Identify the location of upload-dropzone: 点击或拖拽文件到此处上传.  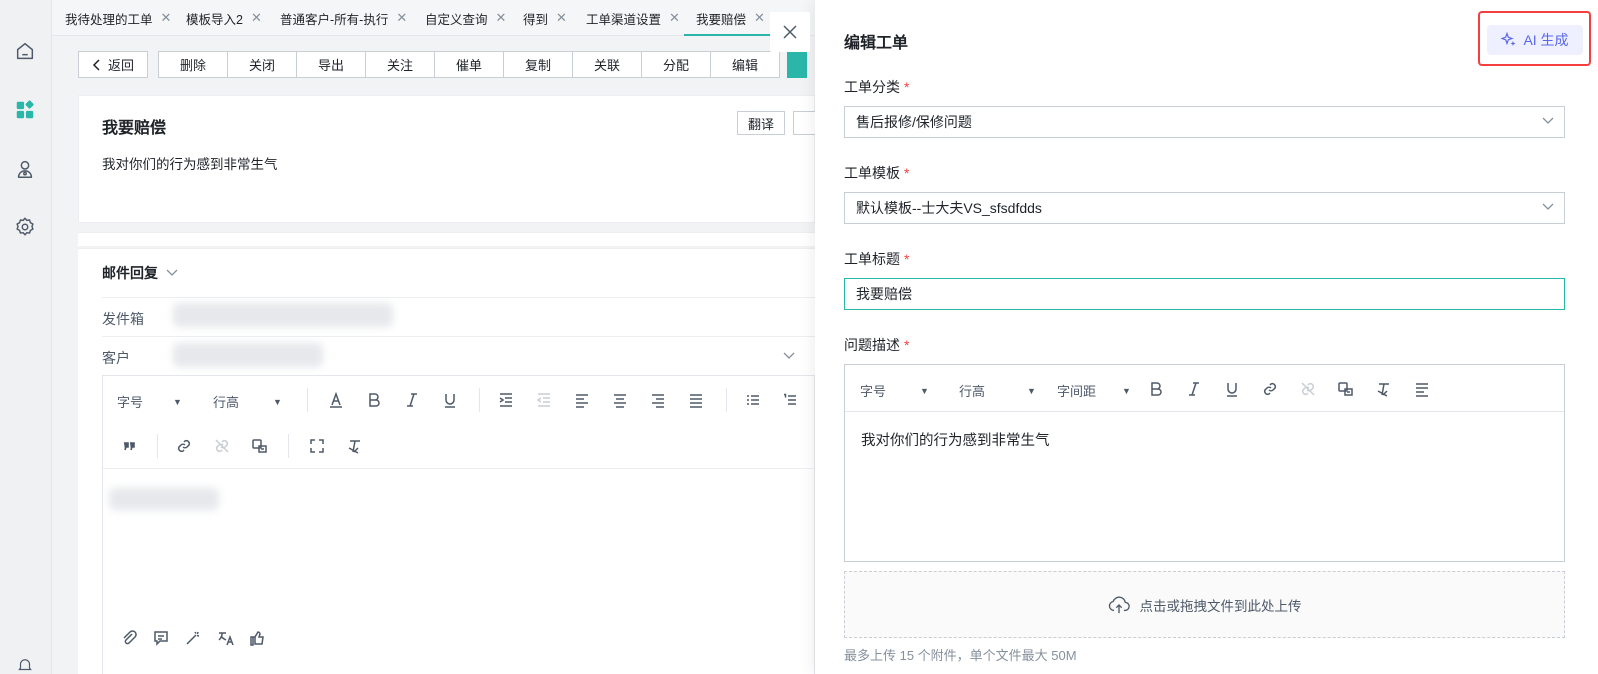
(1204, 604).